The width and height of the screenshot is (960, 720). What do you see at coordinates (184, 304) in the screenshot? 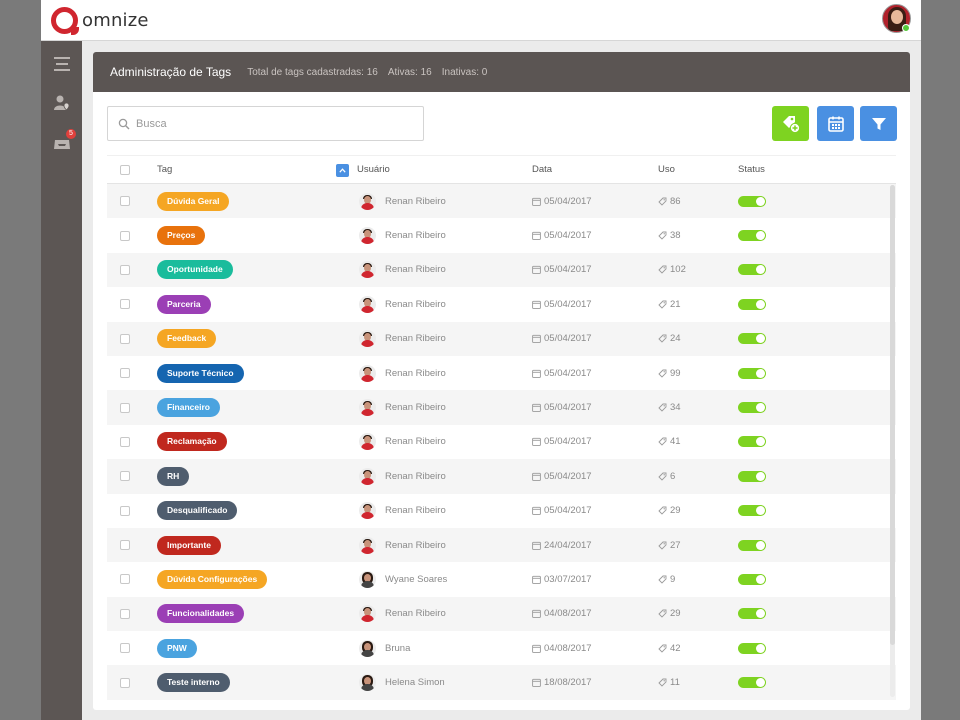
I see `tag-pill: Parceria` at bounding box center [184, 304].